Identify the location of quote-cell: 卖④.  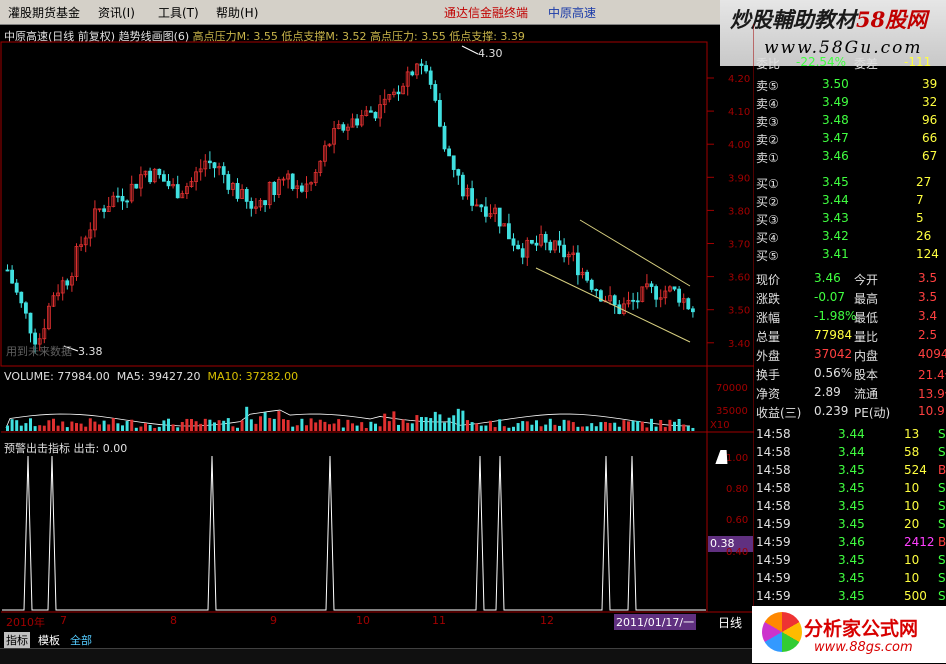
(767, 104).